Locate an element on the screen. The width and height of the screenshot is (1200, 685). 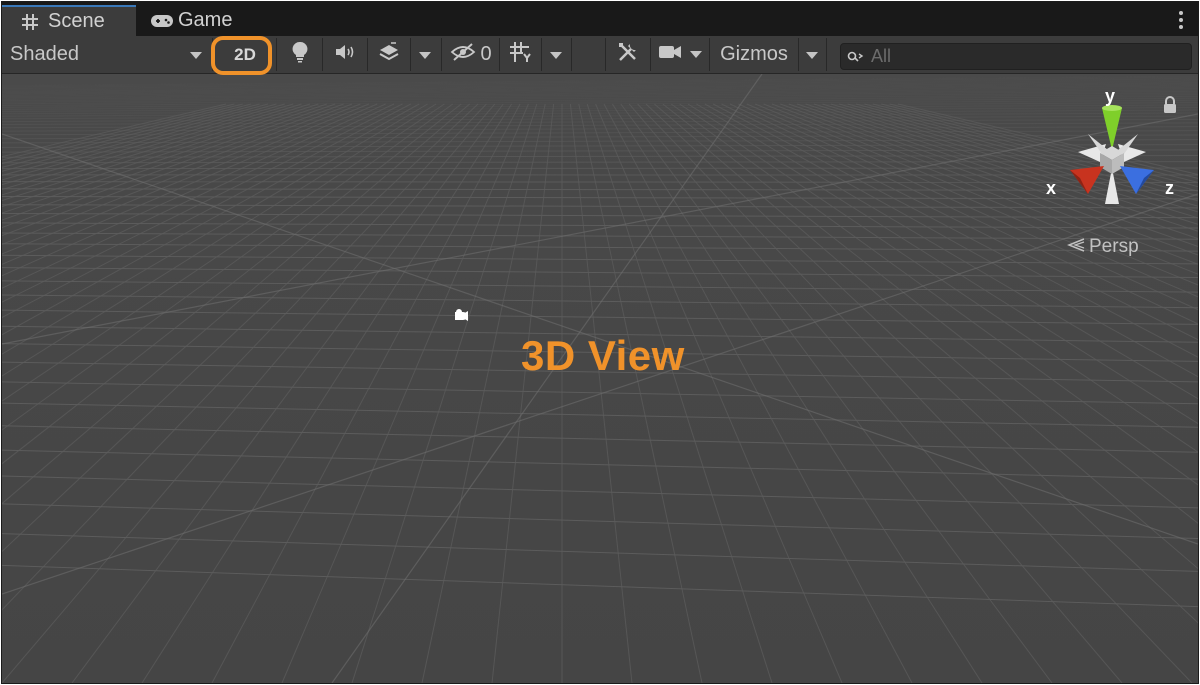
orientation-gizmo: y x z is located at coordinates (1112, 149).